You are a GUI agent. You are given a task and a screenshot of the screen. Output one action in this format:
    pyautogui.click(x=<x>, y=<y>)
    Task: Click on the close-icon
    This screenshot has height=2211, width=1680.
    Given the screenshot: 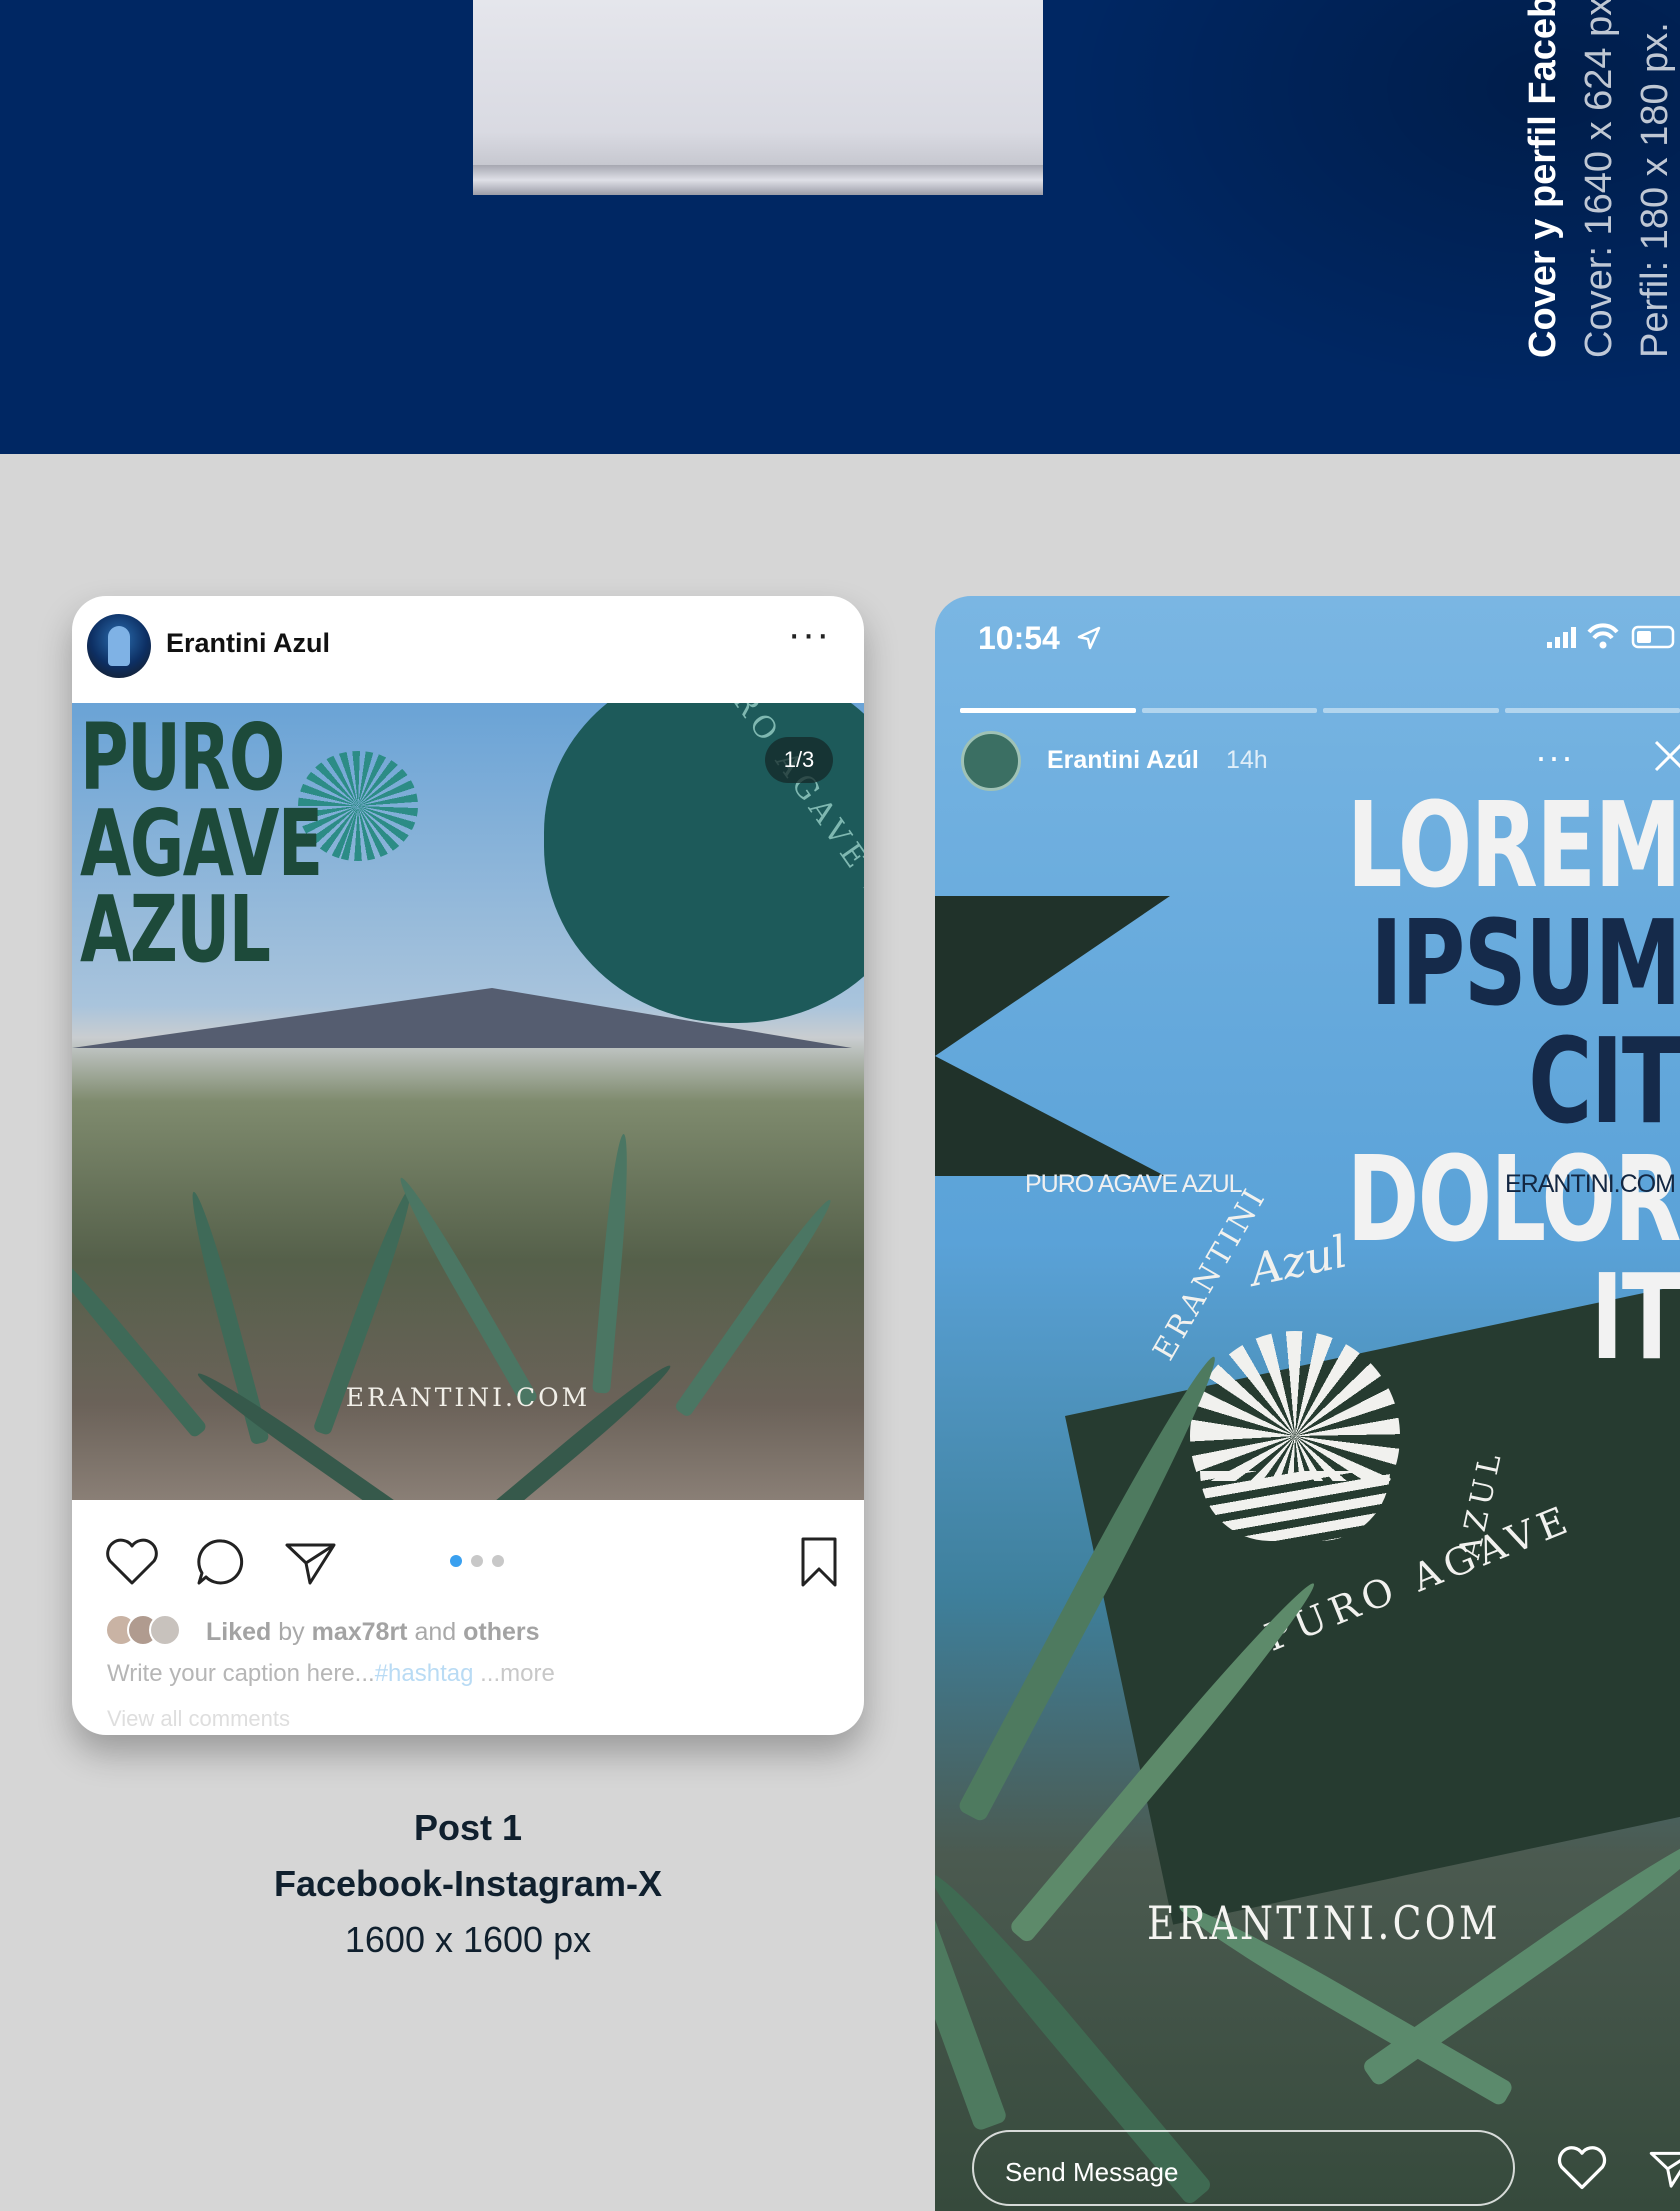 What is the action you would take?
    pyautogui.click(x=1665, y=756)
    